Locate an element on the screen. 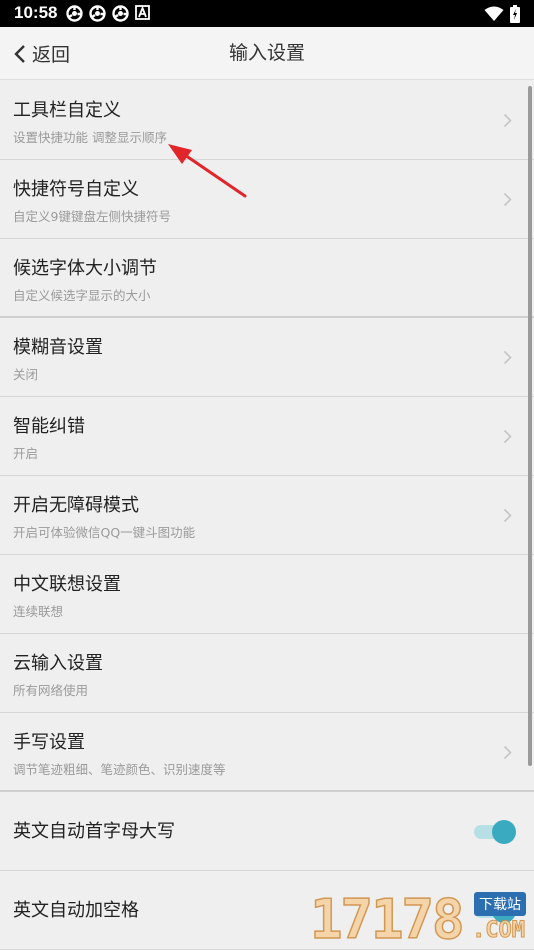  setting-candidate-font-size: 候选字体大小调节 自定义候选字显示的大小 is located at coordinates (267, 278).